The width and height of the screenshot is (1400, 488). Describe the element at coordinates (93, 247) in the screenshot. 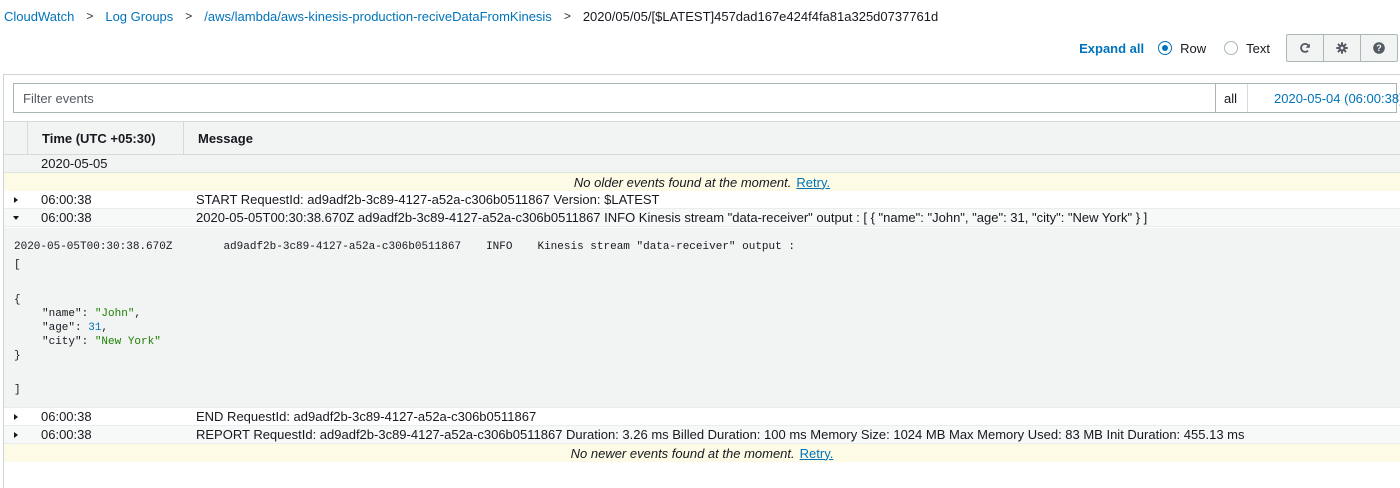

I see `detail-timestamp: 2020-05-05T00:30:38.670Z` at that location.